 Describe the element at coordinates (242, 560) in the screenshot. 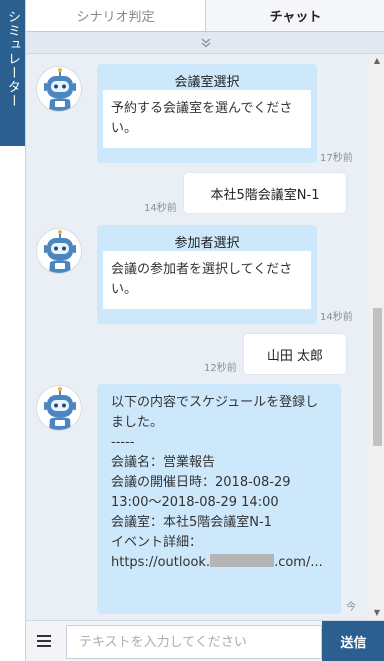

I see `redacted-block` at that location.